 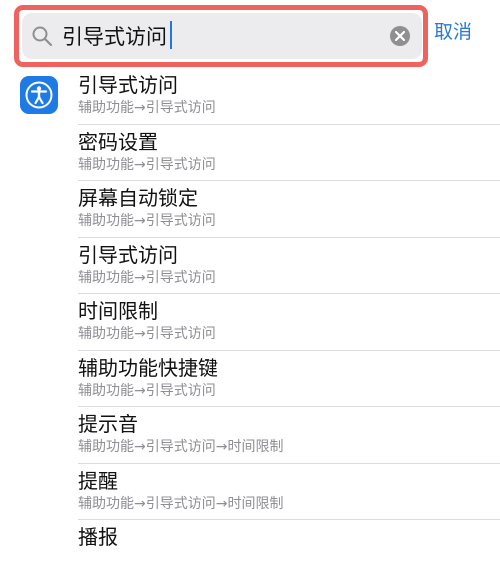 What do you see at coordinates (289, 435) in the screenshot?
I see `result-row: 提示音 辅助功能→引导式访问→时间限制` at bounding box center [289, 435].